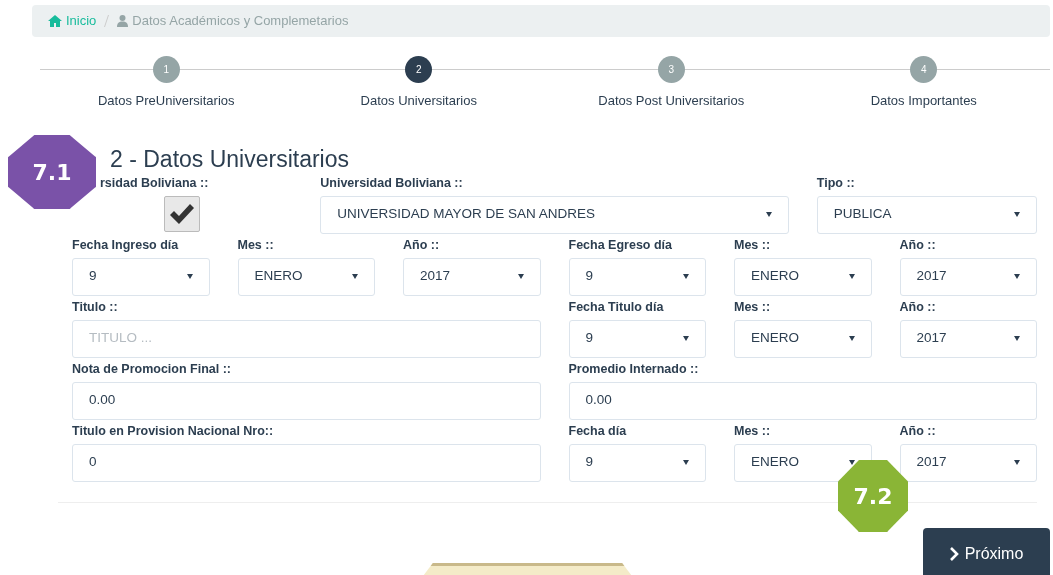 The height and width of the screenshot is (575, 1053). What do you see at coordinates (620, 244) in the screenshot?
I see `field-label: Fecha Egreso día` at bounding box center [620, 244].